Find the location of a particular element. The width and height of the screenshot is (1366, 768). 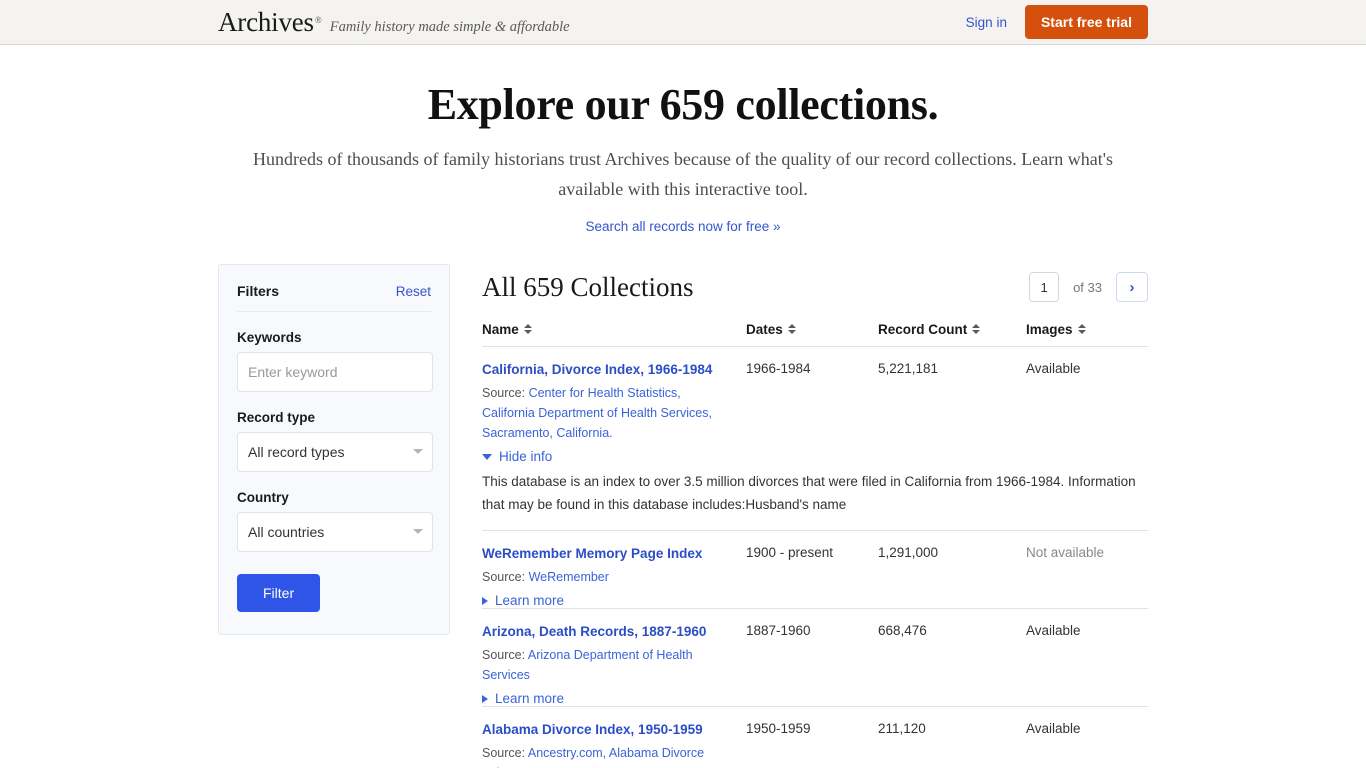

cell-name: WeRemember Memory Page Index Source is located at coordinates (614, 569).